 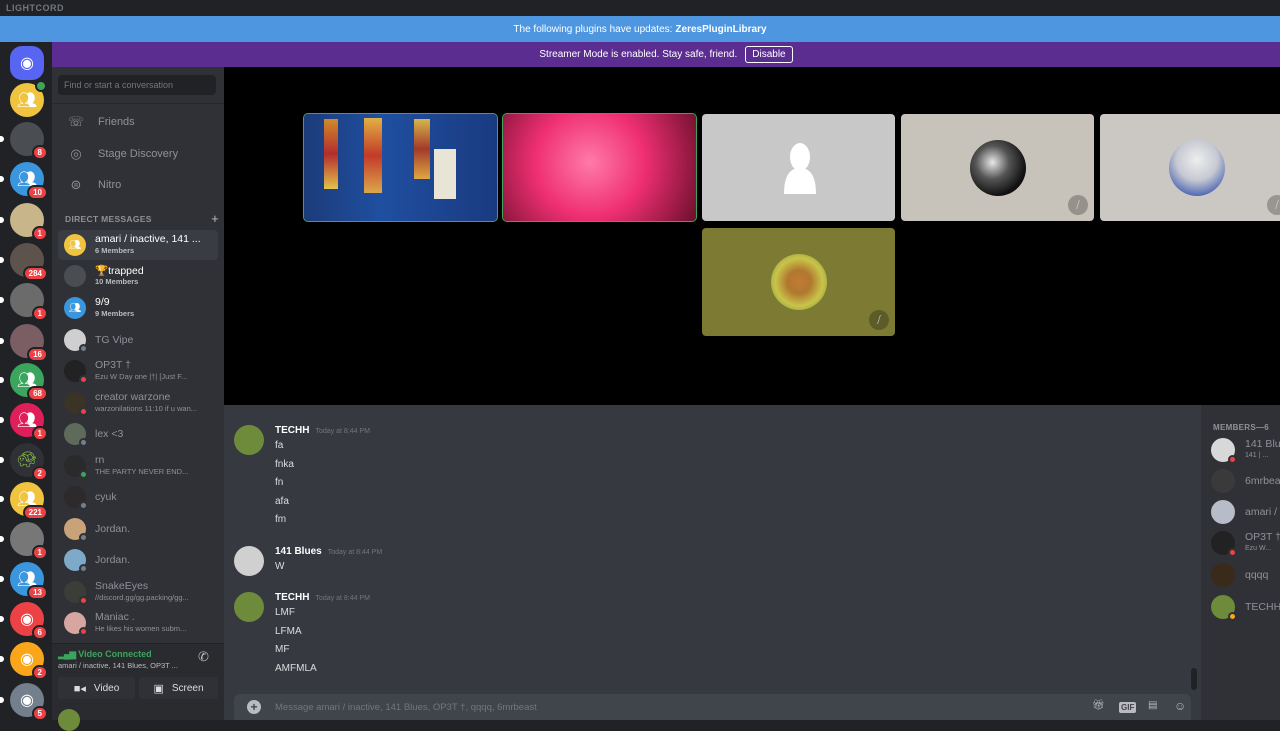 I want to click on dm-item: 🏆trapped 10 Members, so click(x=138, y=276).